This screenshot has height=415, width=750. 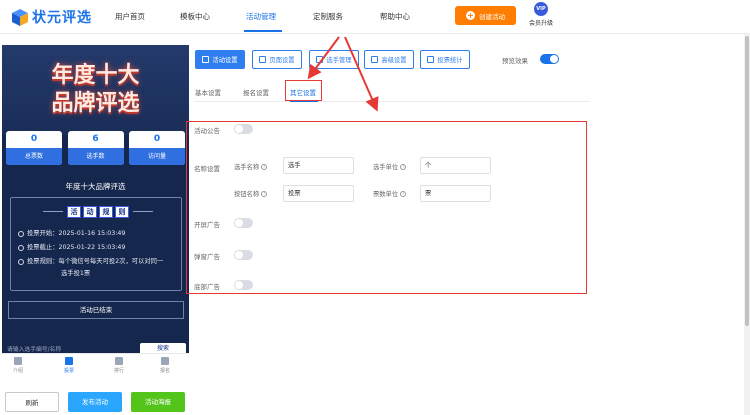 I want to click on vote-statistics-button: 投票统计, so click(x=445, y=59).